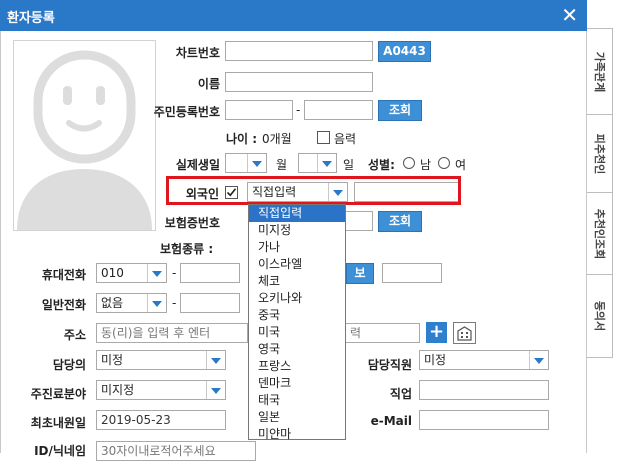  Describe the element at coordinates (259, 110) in the screenshot. I see `resident-no-front-input` at that location.